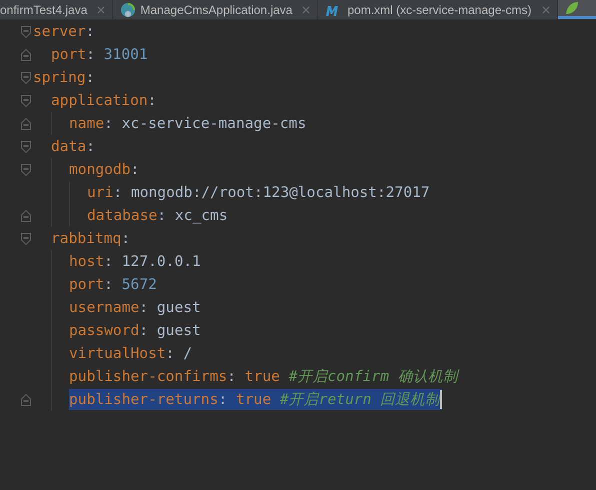 The image size is (596, 490). Describe the element at coordinates (373, 376) in the screenshot. I see `code-comment: #开启confirm 确认机制` at that location.